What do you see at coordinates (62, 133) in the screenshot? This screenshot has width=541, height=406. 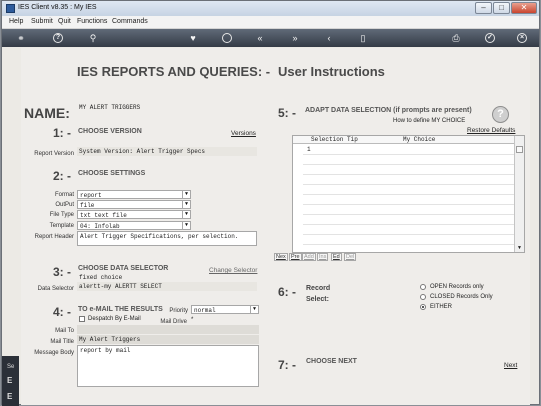 I see `step1-number: 1: -` at bounding box center [62, 133].